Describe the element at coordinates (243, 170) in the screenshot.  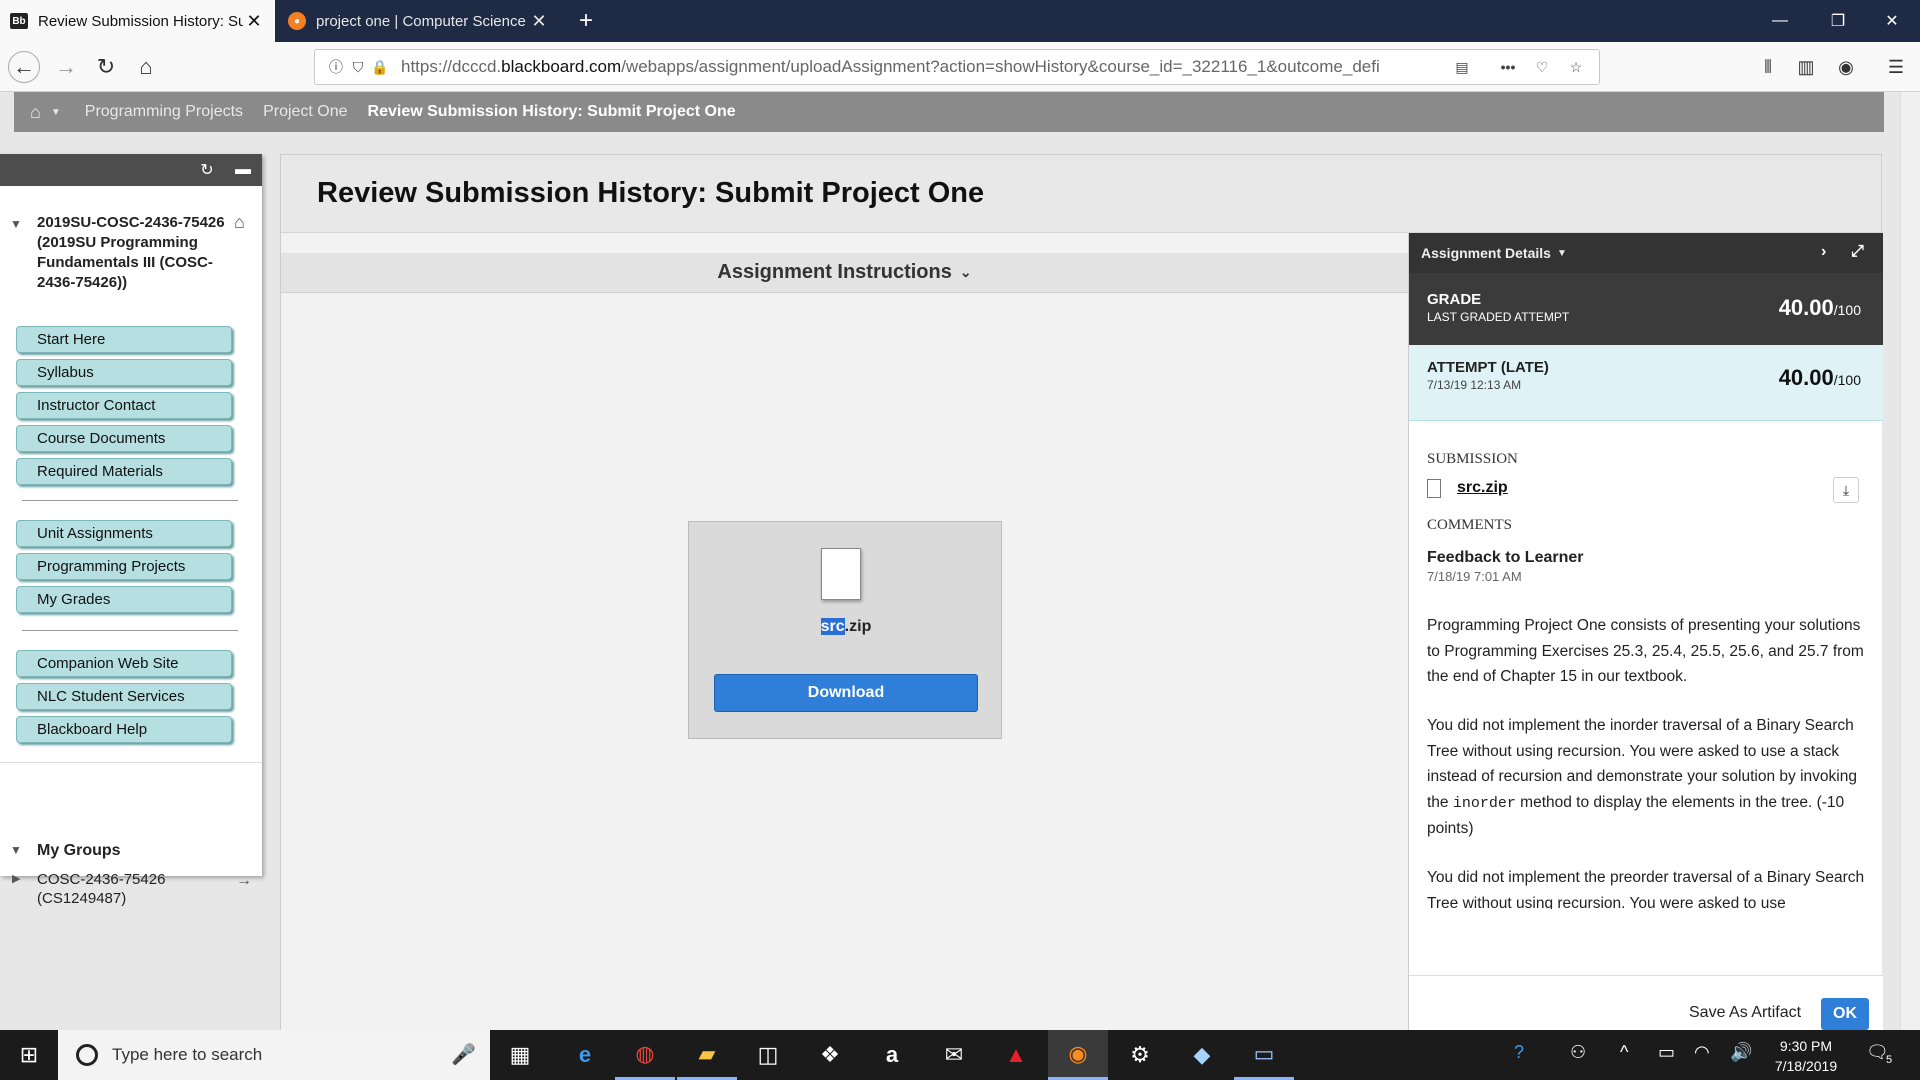
I see `folder-view-icon: ▬` at that location.